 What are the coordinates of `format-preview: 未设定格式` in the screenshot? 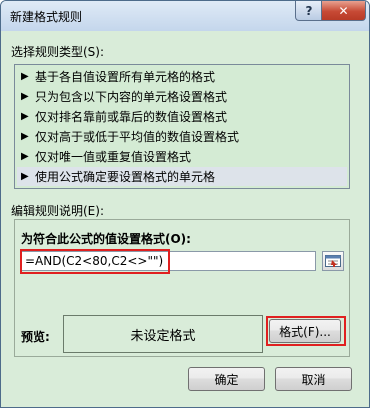 It's located at (163, 334).